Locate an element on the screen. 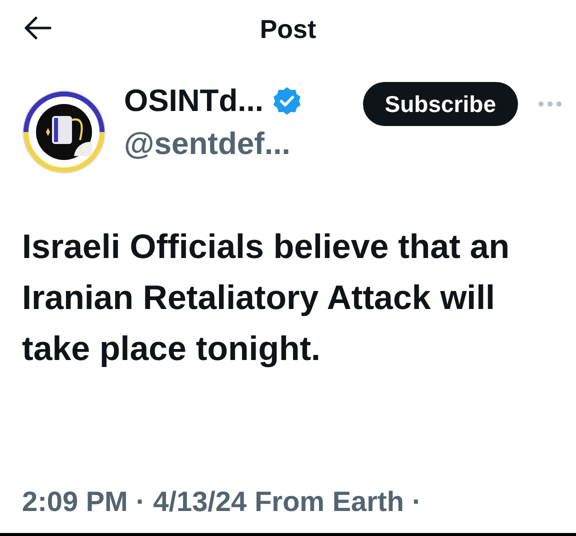  post-time: 2:09 PM is located at coordinates (75, 502).